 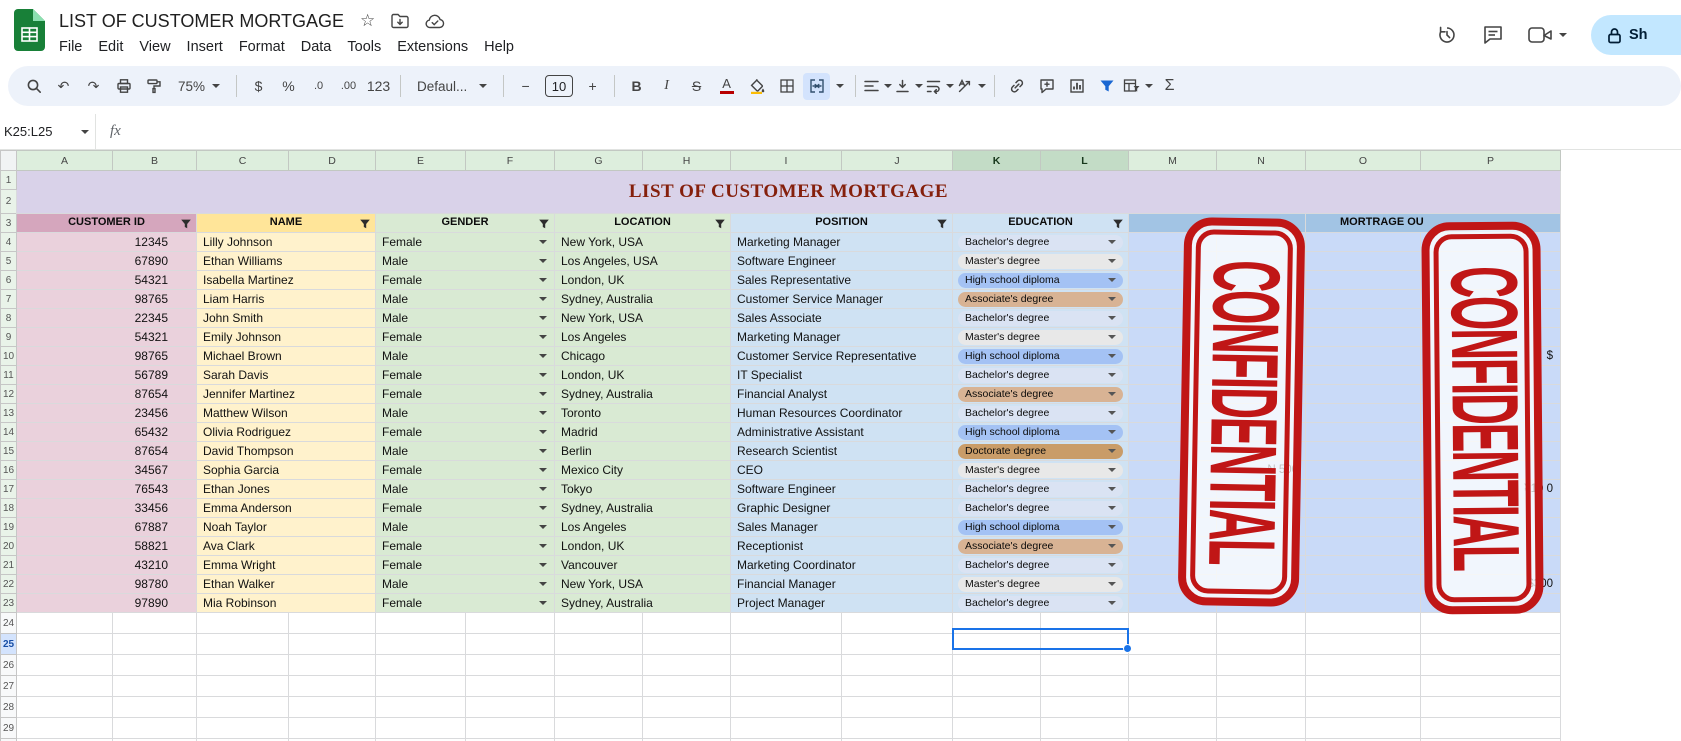 What do you see at coordinates (510, 160) in the screenshot?
I see `column-header-F: F` at bounding box center [510, 160].